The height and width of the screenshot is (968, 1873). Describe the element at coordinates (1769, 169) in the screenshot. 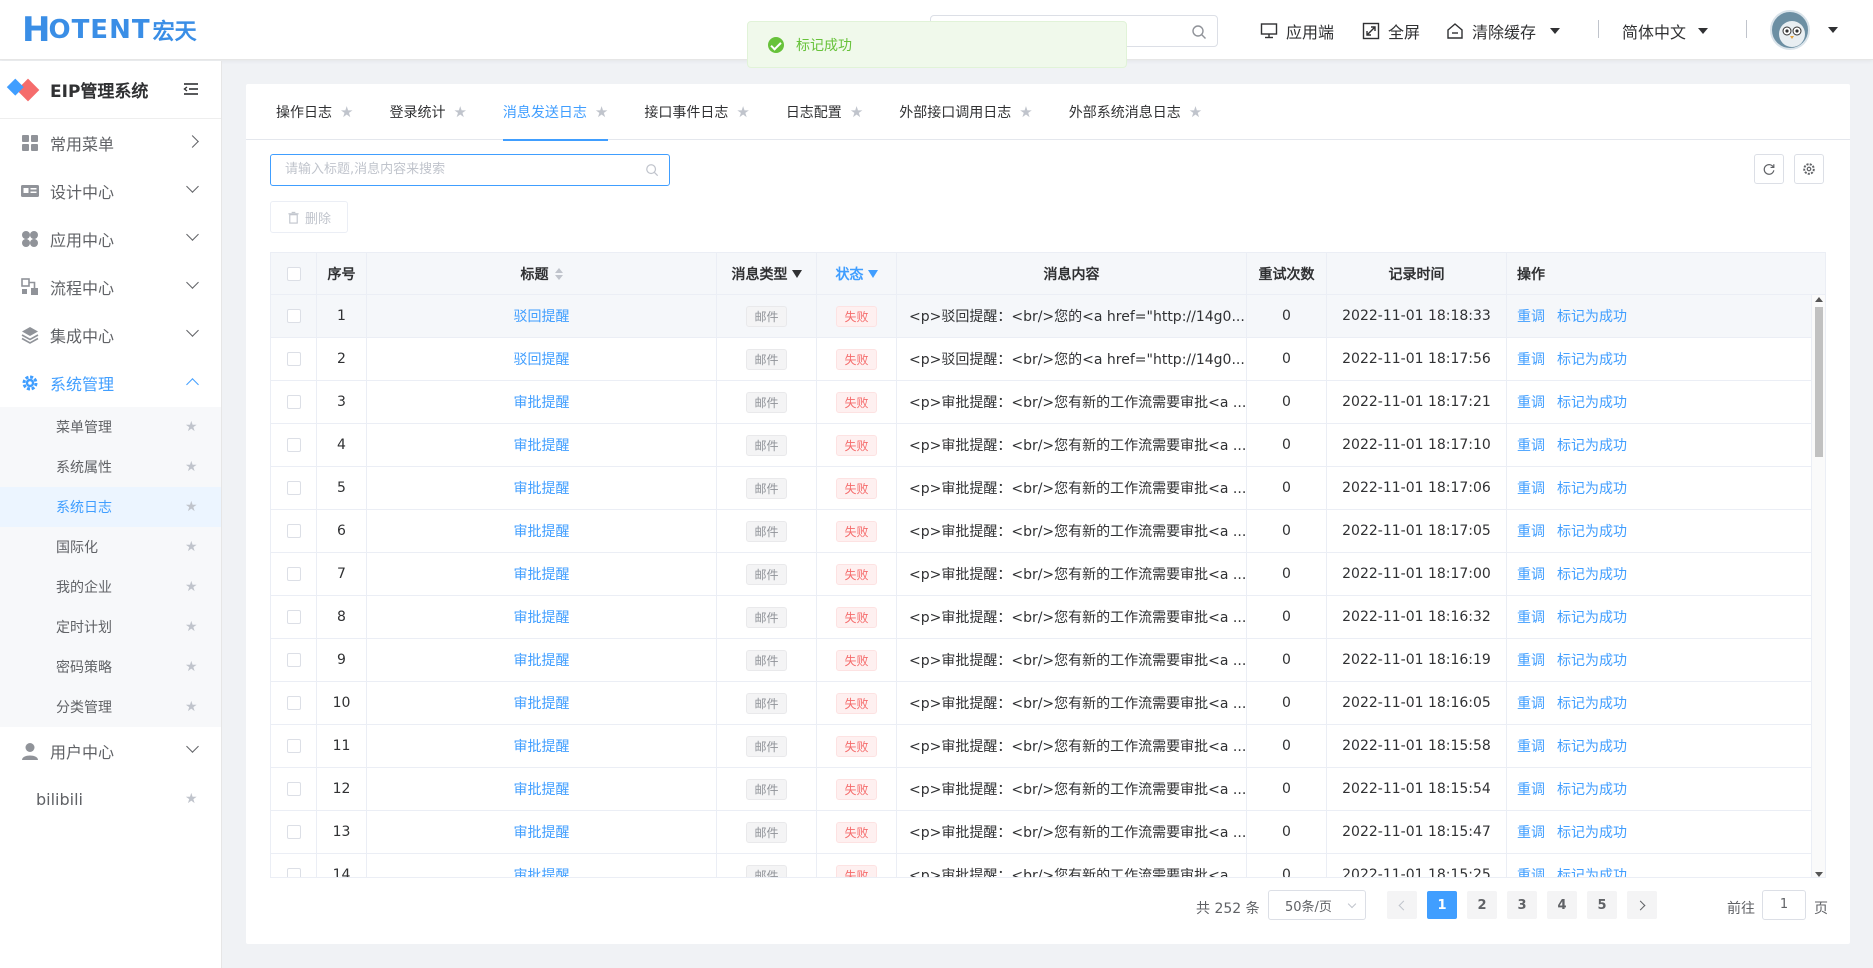

I see `refresh-button` at that location.